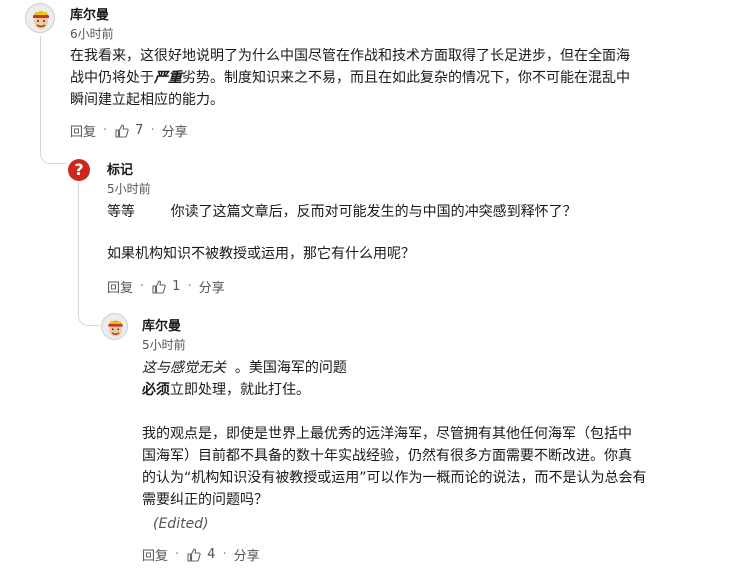  I want to click on comment-text-line: 战中仍将处于严重劣势。制度知识来之不易，而且在如此复杂的情况下，你不可能在混乱中, so click(350, 78).